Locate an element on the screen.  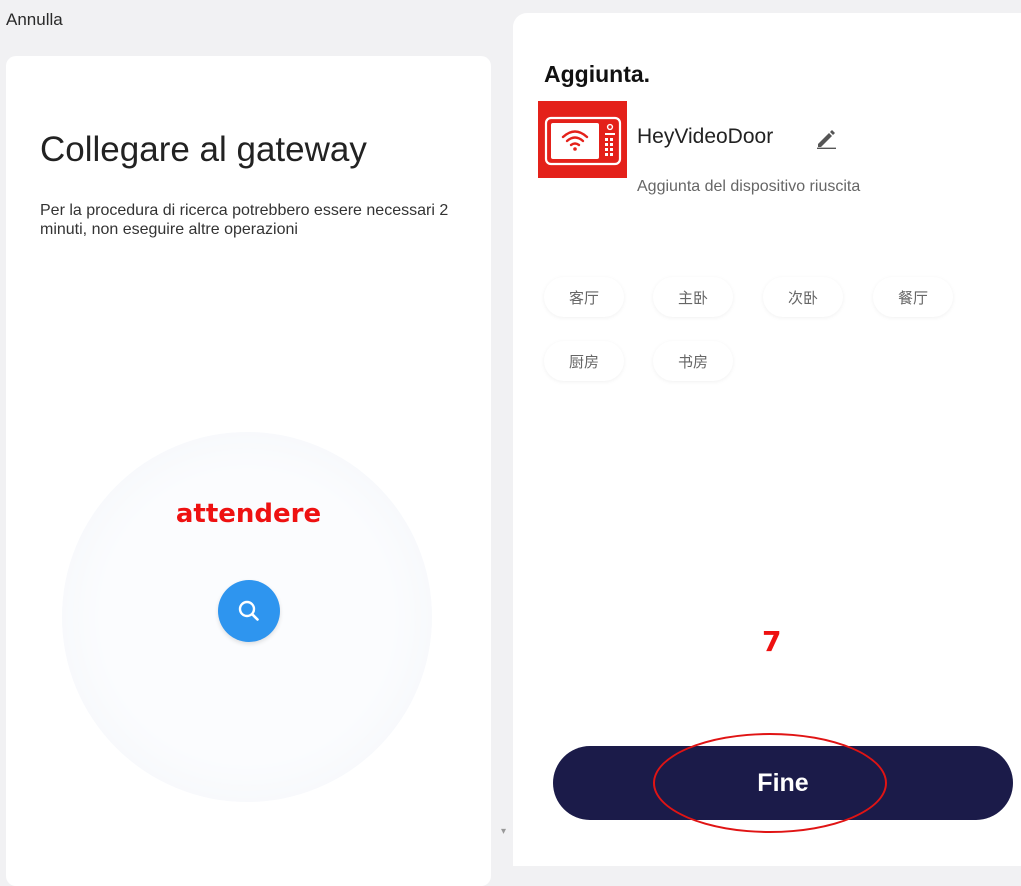
search-icon is located at coordinates (248, 610).